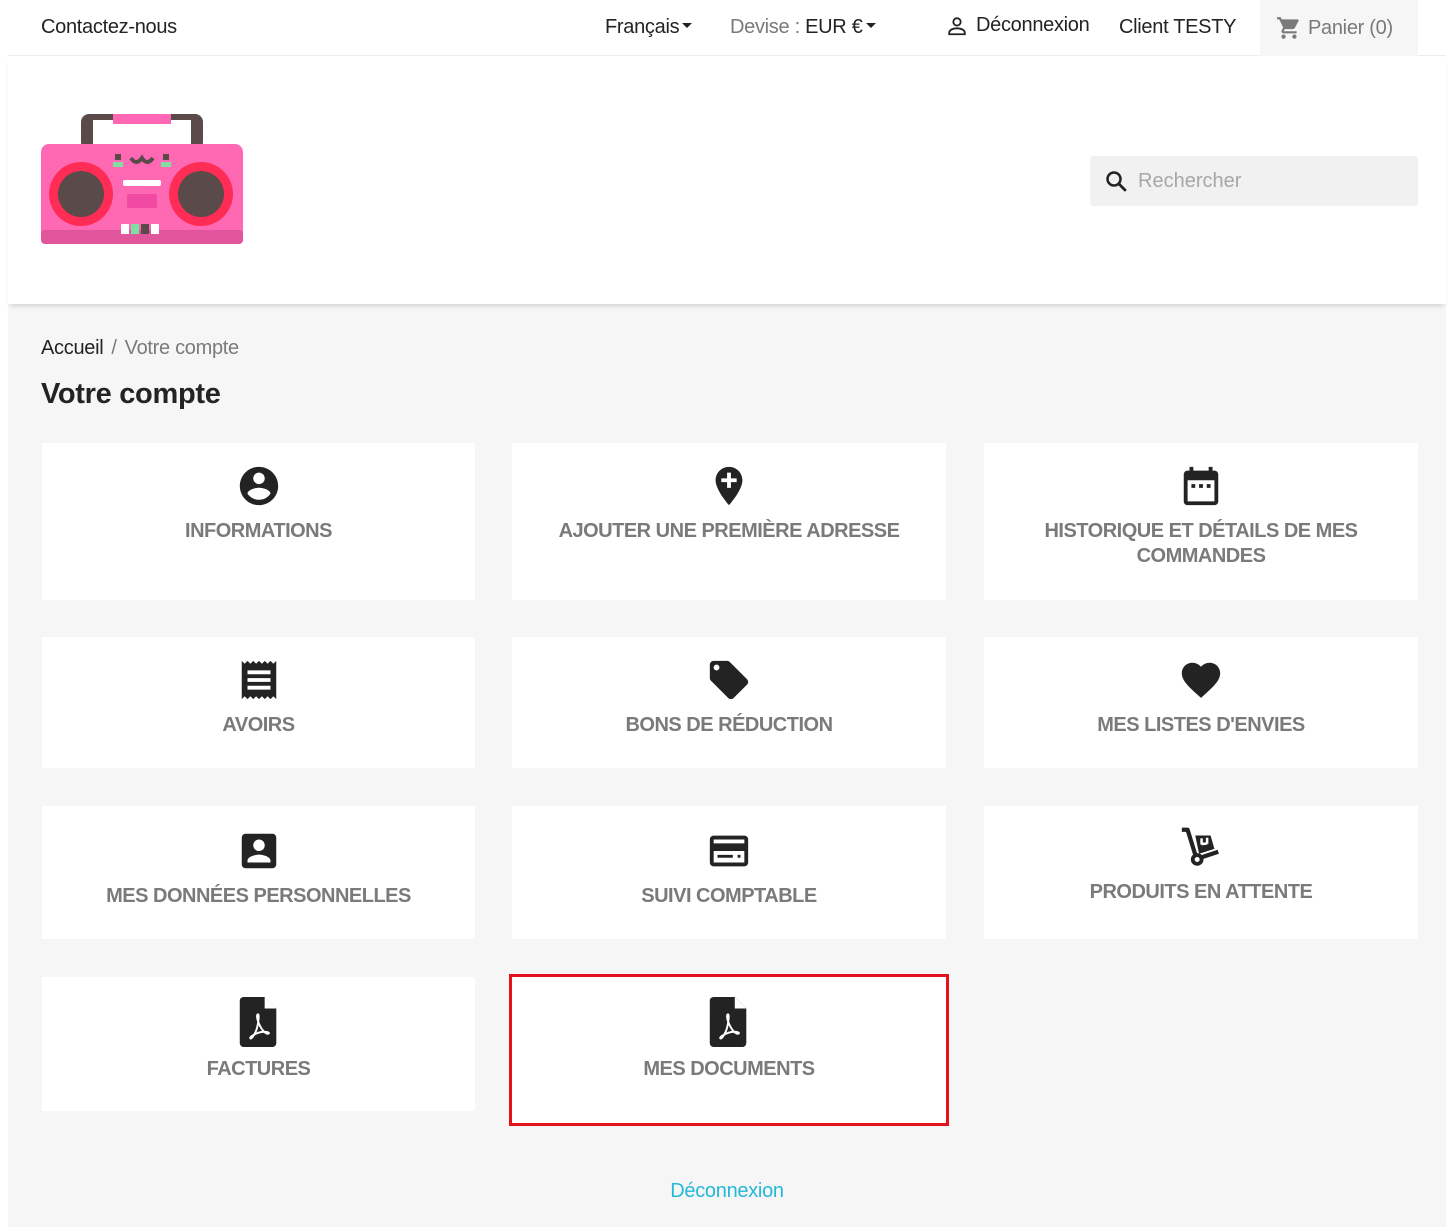  I want to click on calendar-icon, so click(1201, 486).